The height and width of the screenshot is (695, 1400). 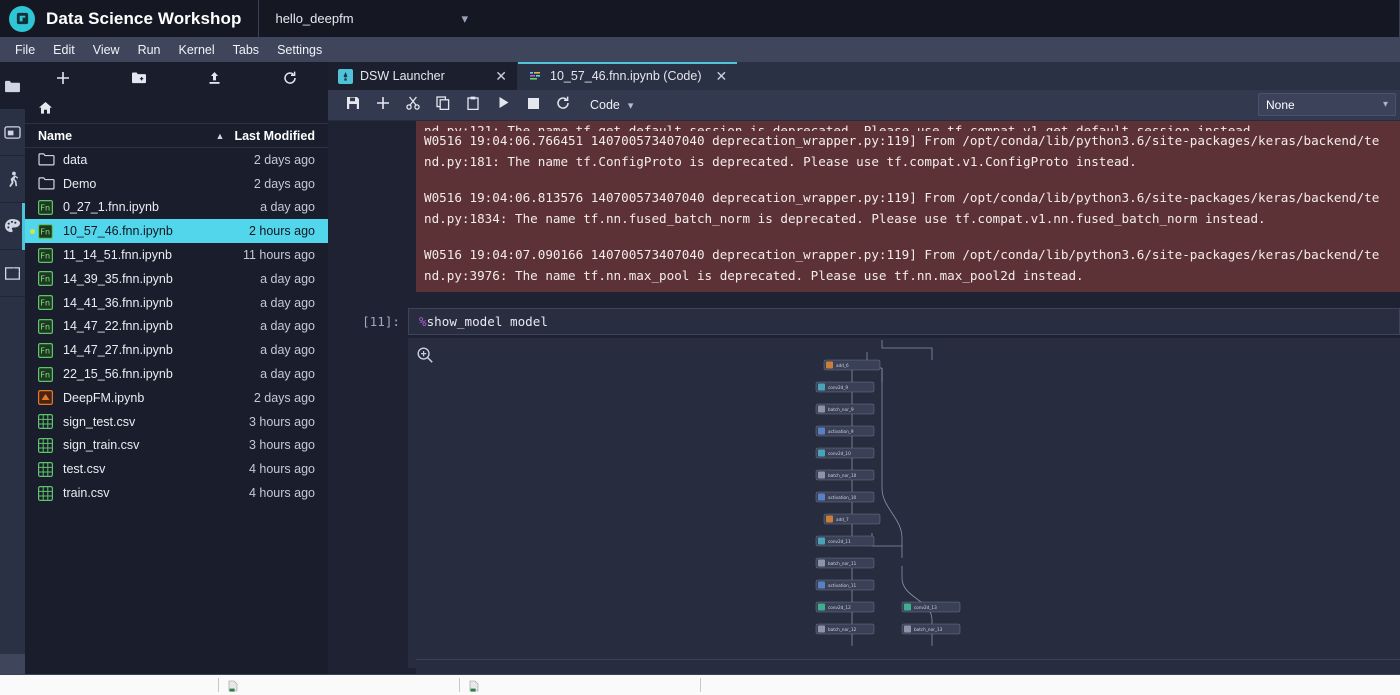 I want to click on app-title: Data Science Workshop, so click(x=144, y=18).